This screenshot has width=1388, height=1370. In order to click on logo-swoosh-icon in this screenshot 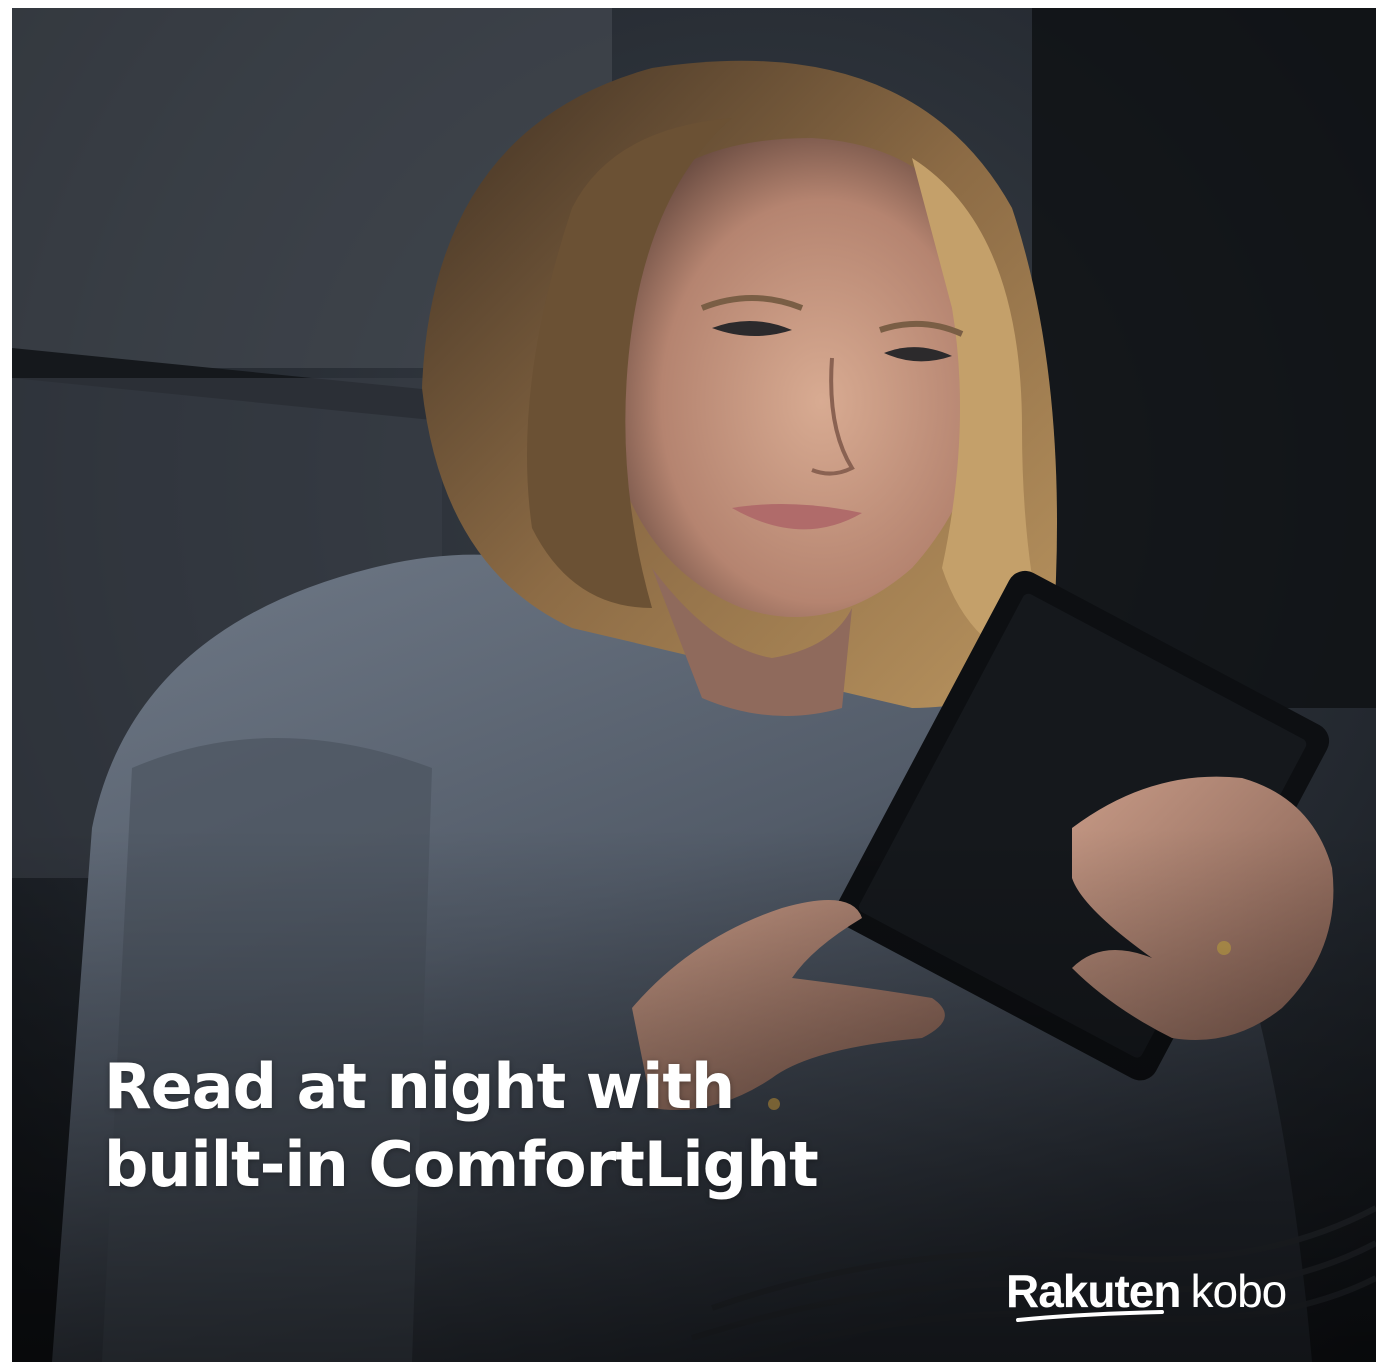, I will do `click(1090, 1316)`.